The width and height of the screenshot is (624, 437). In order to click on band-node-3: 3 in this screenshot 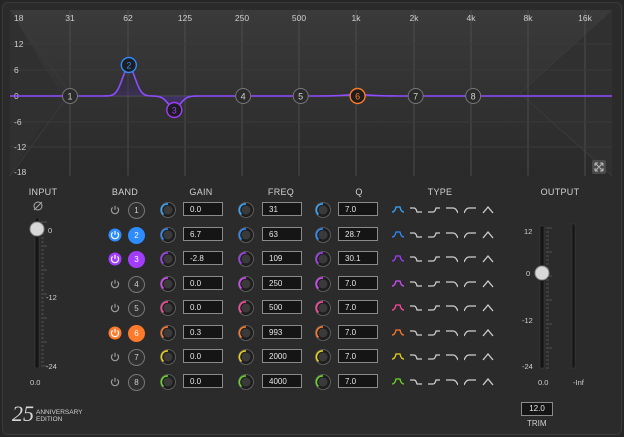, I will do `click(174, 110)`.